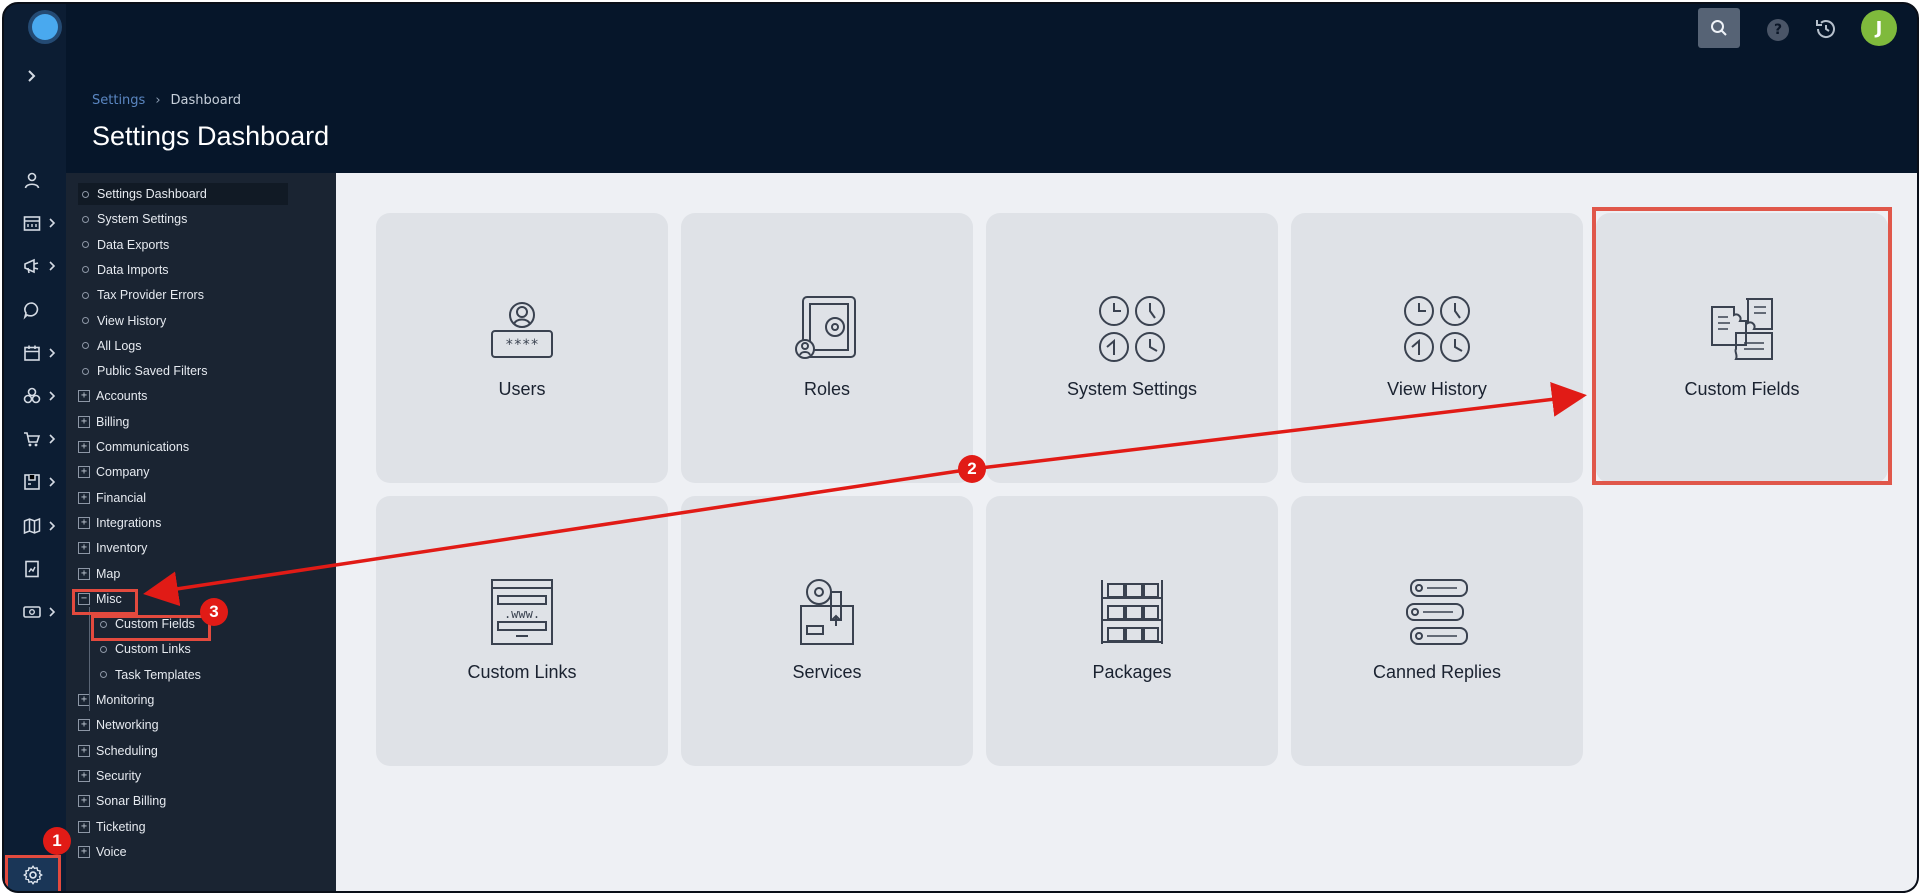 The width and height of the screenshot is (1921, 895). I want to click on nav-item-data-exports: Data Exports, so click(123, 245).